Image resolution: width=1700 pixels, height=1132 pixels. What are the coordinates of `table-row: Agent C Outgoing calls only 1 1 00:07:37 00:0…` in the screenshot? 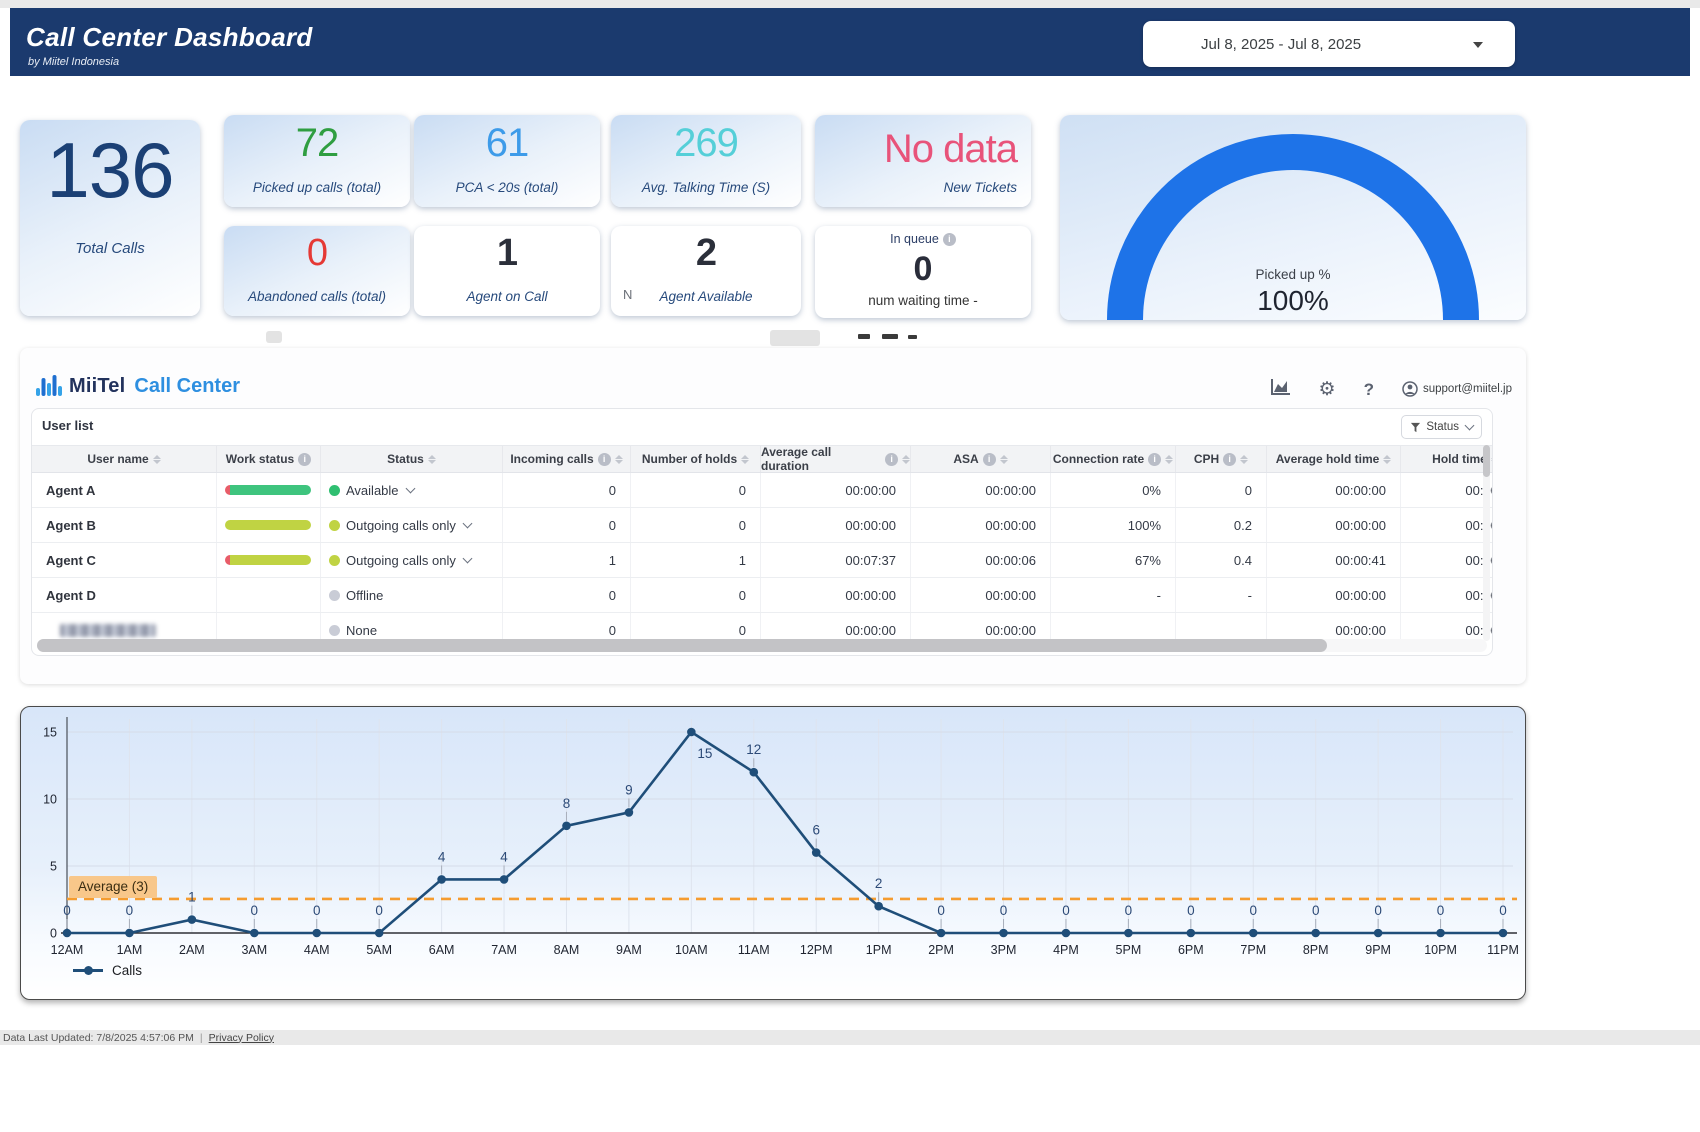 It's located at (762, 560).